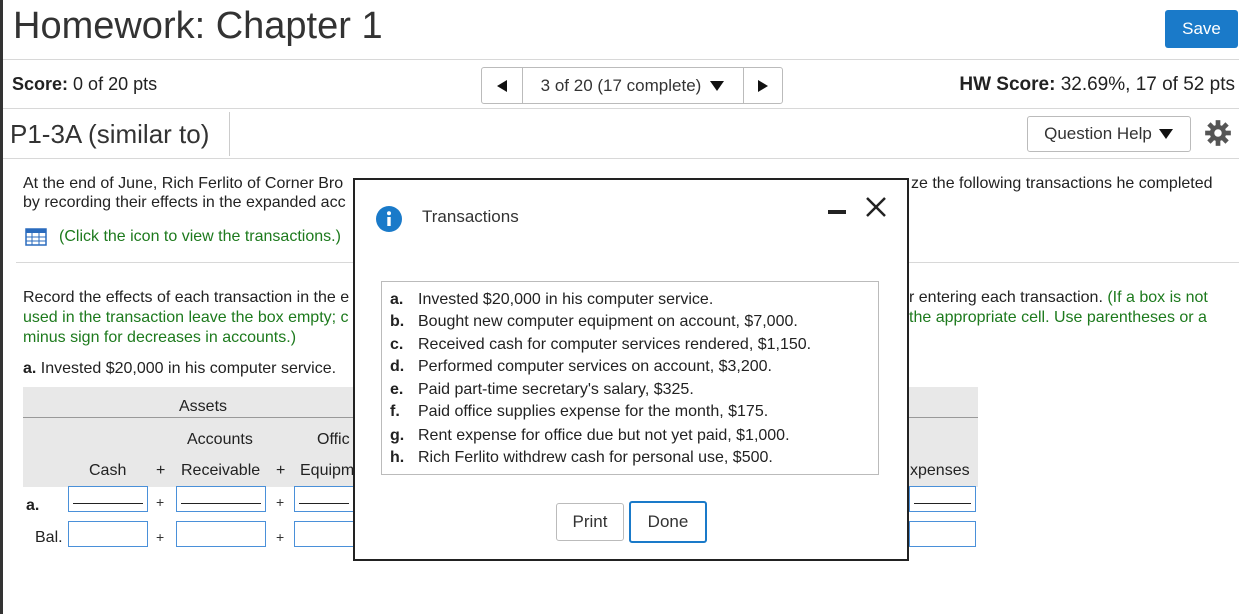  I want to click on expenses-input-bal, so click(942, 534).